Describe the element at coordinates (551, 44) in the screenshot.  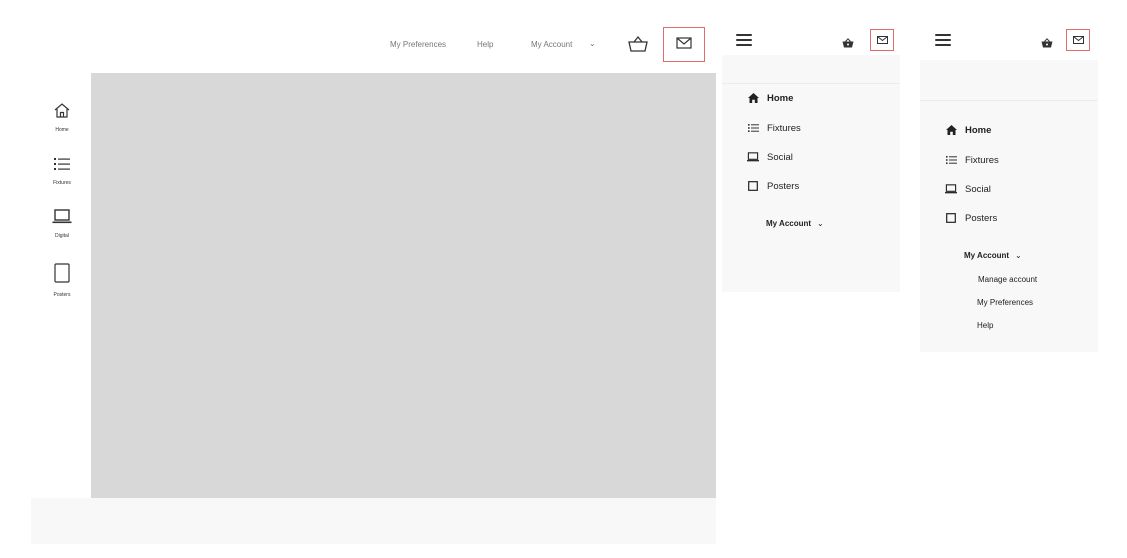
I see `nav-my-account-link: My Account` at that location.